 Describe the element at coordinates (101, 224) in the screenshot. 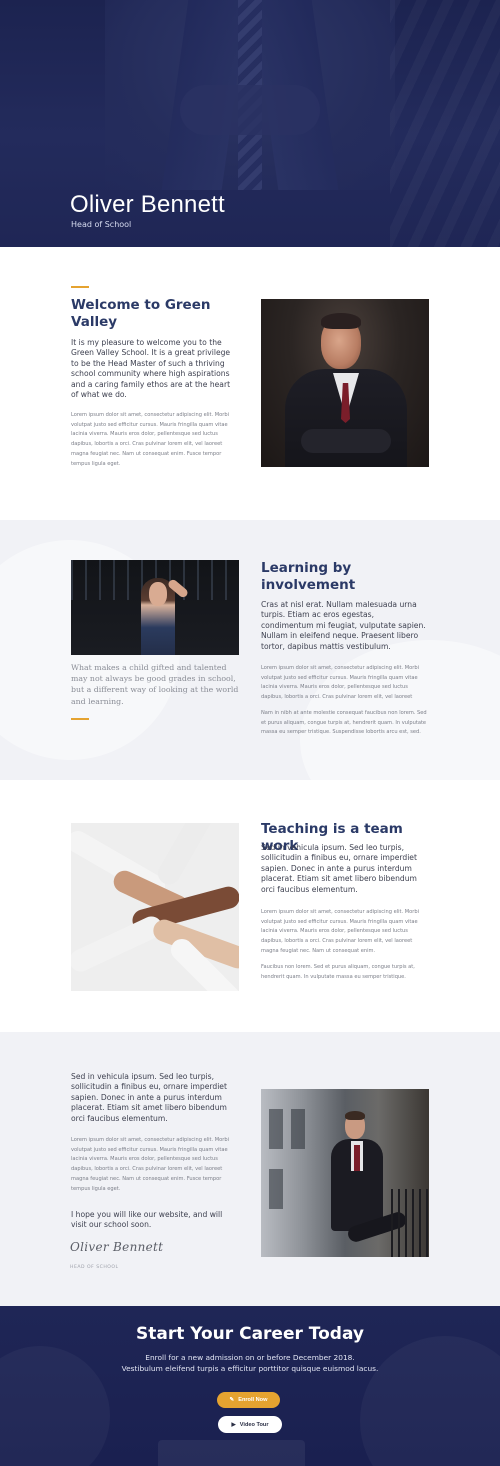

I see `page-subtitle: Head of School` at that location.